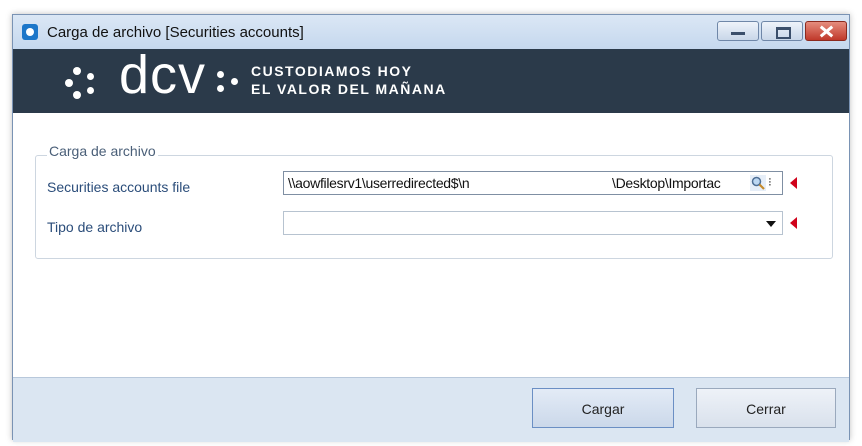 The image size is (862, 446). What do you see at coordinates (119, 187) in the screenshot?
I see `file-field-label: Securities accounts file` at bounding box center [119, 187].